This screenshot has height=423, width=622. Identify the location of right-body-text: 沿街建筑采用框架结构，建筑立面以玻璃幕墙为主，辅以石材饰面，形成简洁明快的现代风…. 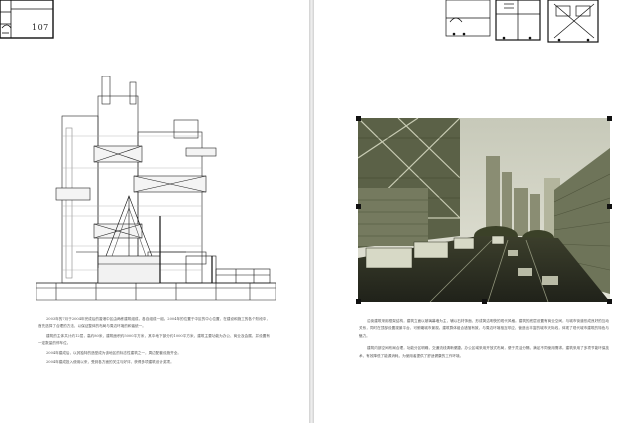
(484, 341).